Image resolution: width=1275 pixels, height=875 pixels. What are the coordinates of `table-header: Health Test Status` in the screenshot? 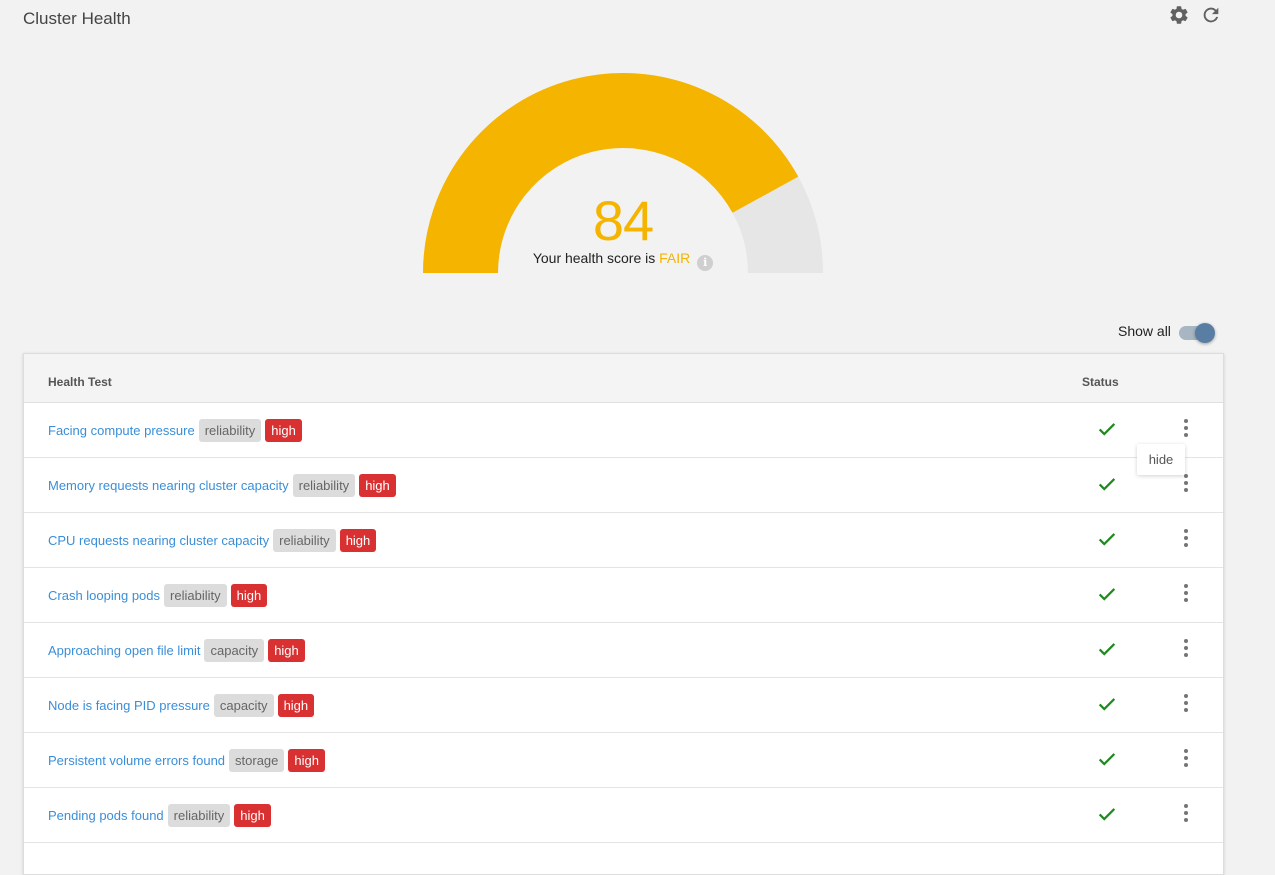 It's located at (623, 378).